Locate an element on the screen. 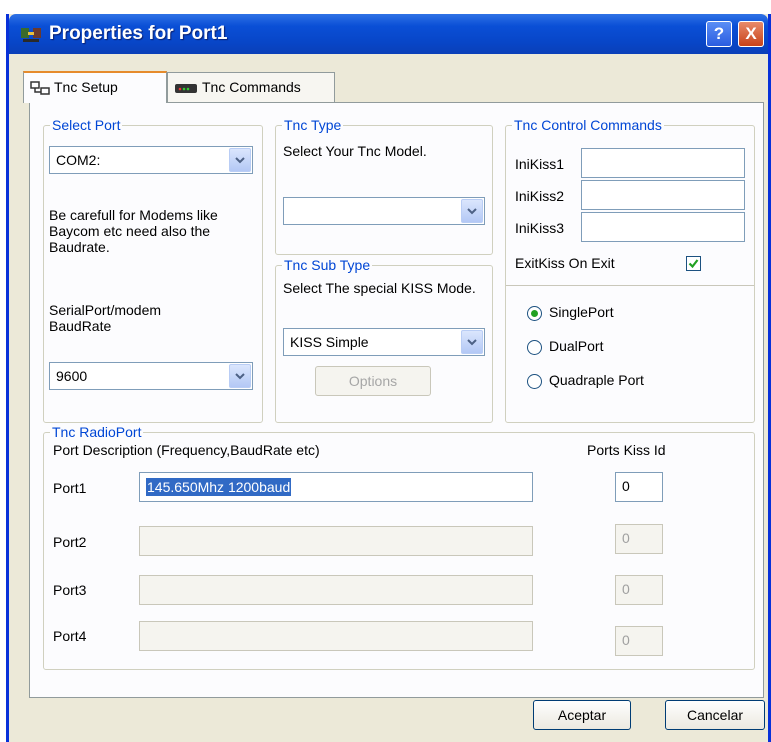  cancelar-button: Cancelar is located at coordinates (715, 715).